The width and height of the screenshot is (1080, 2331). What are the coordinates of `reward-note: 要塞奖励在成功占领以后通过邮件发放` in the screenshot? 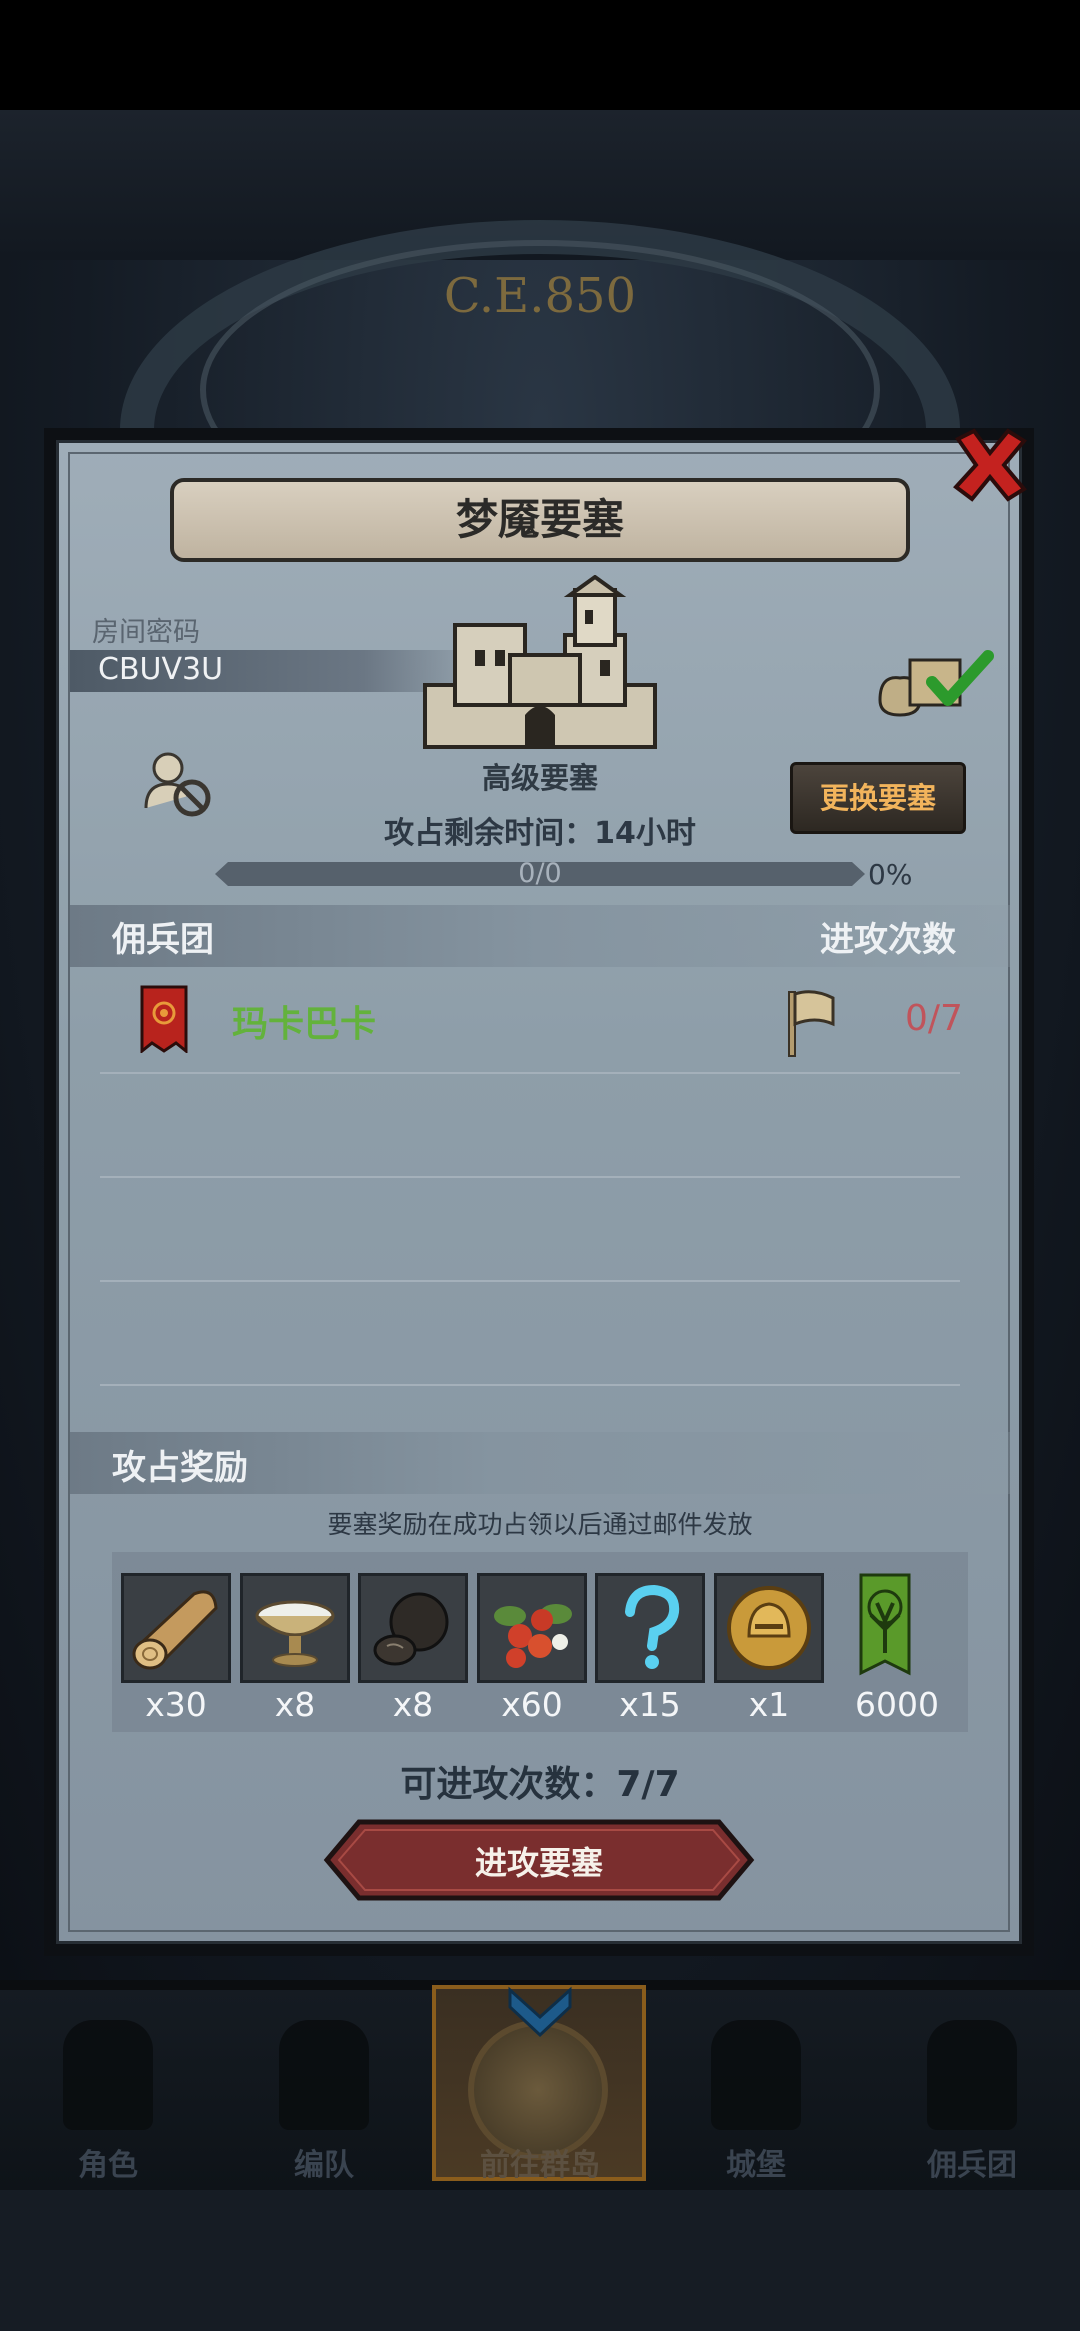 It's located at (540, 1524).